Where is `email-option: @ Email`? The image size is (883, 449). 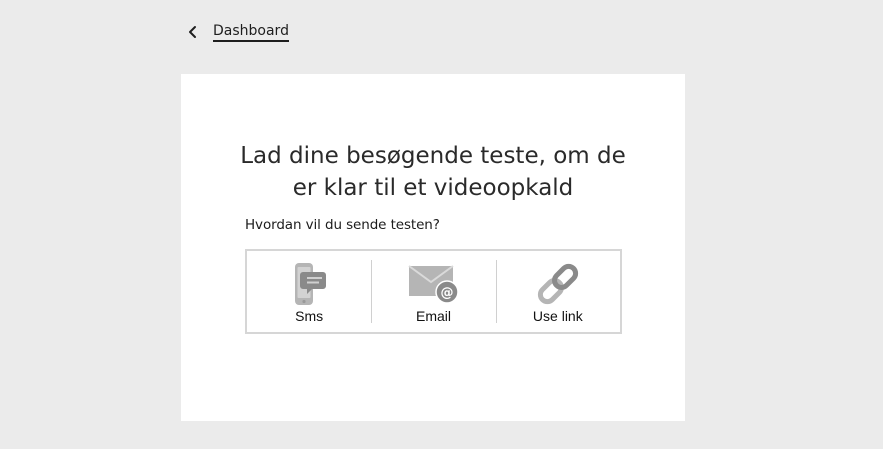
email-option: @ Email is located at coordinates (433, 291).